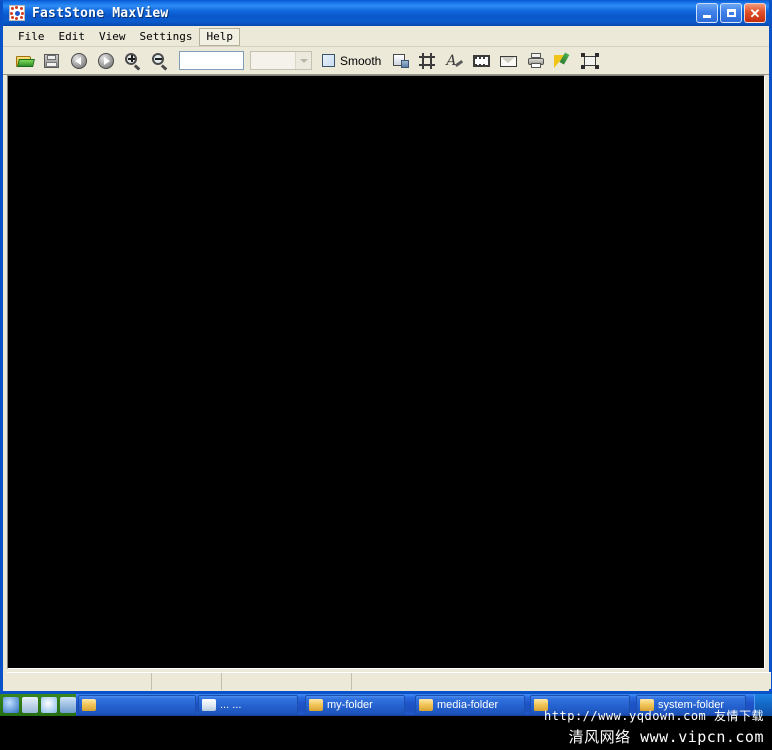  I want to click on previous-image-icon, so click(79, 60).